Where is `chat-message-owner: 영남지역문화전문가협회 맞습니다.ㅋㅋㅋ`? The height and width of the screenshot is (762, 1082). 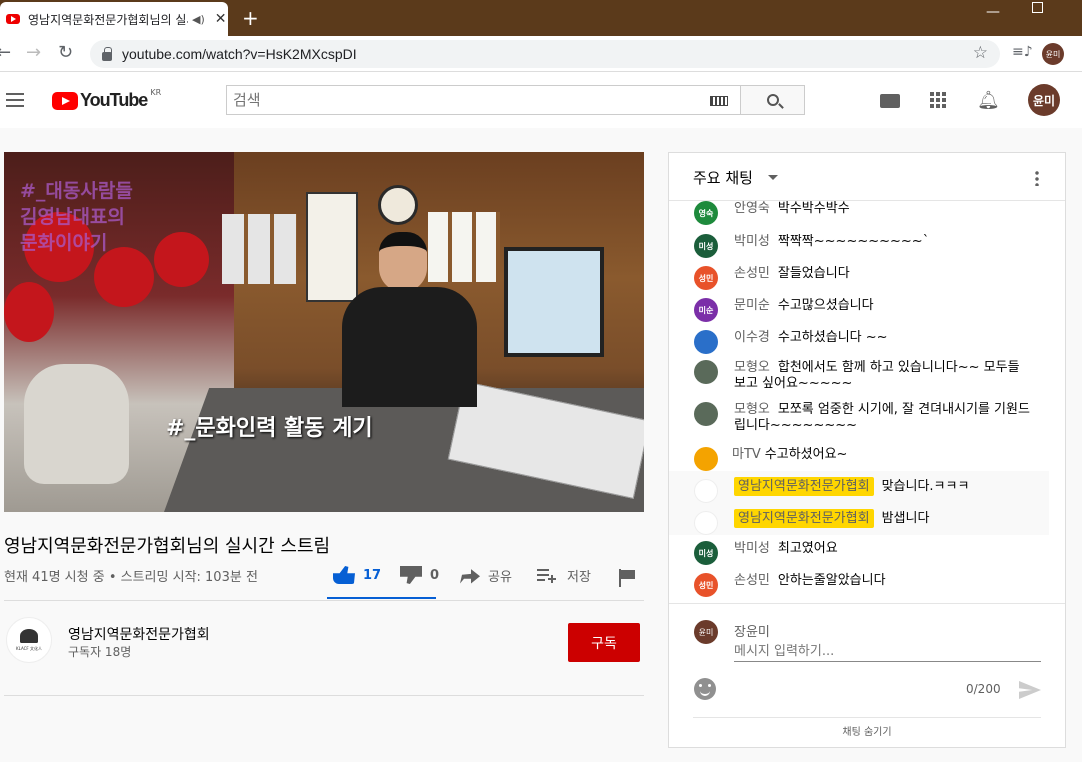
chat-message-owner: 영남지역문화전문가협회 맞습니다.ㅋㅋㅋ is located at coordinates (859, 487).